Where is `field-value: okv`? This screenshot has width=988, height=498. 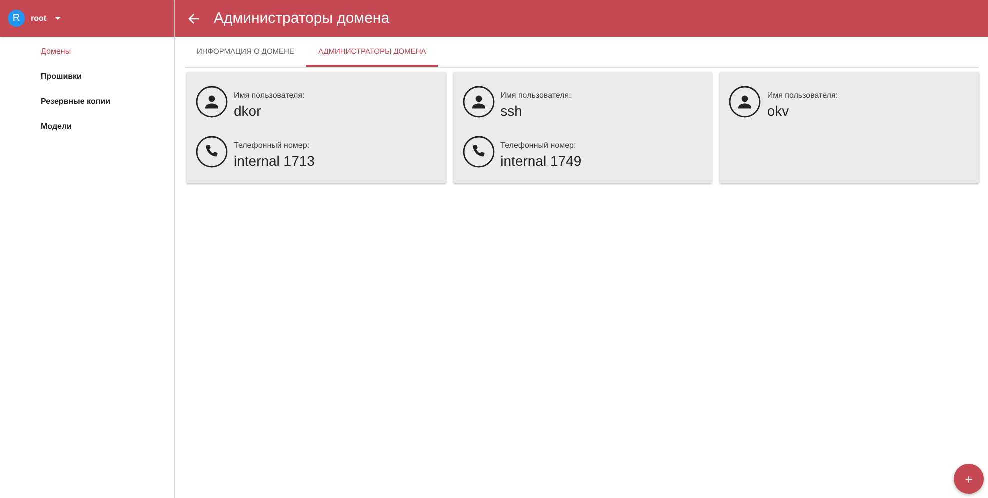 field-value: okv is located at coordinates (778, 110).